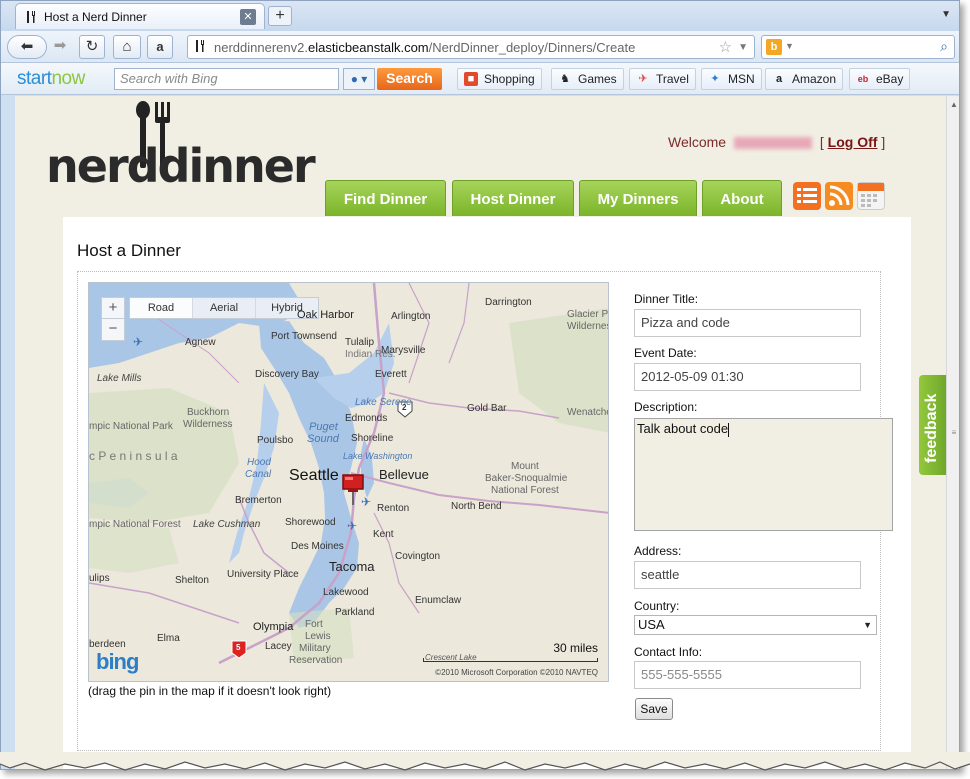  I want to click on reload-button: ↻, so click(92, 47).